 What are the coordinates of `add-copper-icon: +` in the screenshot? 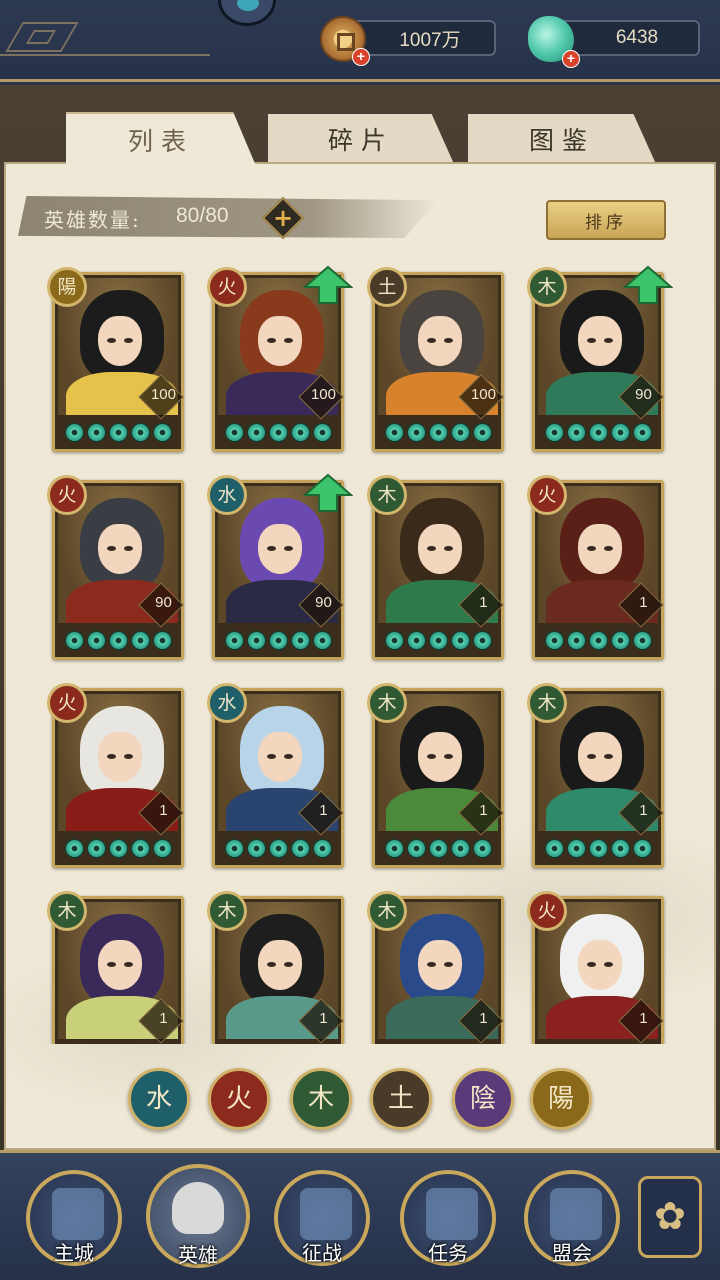 It's located at (361, 57).